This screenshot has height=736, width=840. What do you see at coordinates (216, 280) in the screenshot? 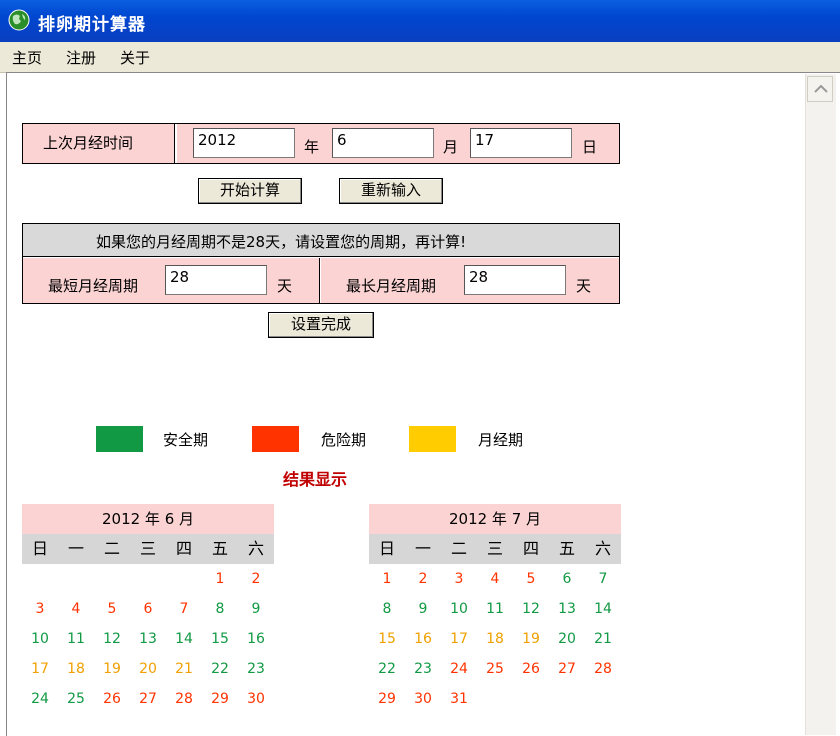
I see `min-cycle-input: 28` at bounding box center [216, 280].